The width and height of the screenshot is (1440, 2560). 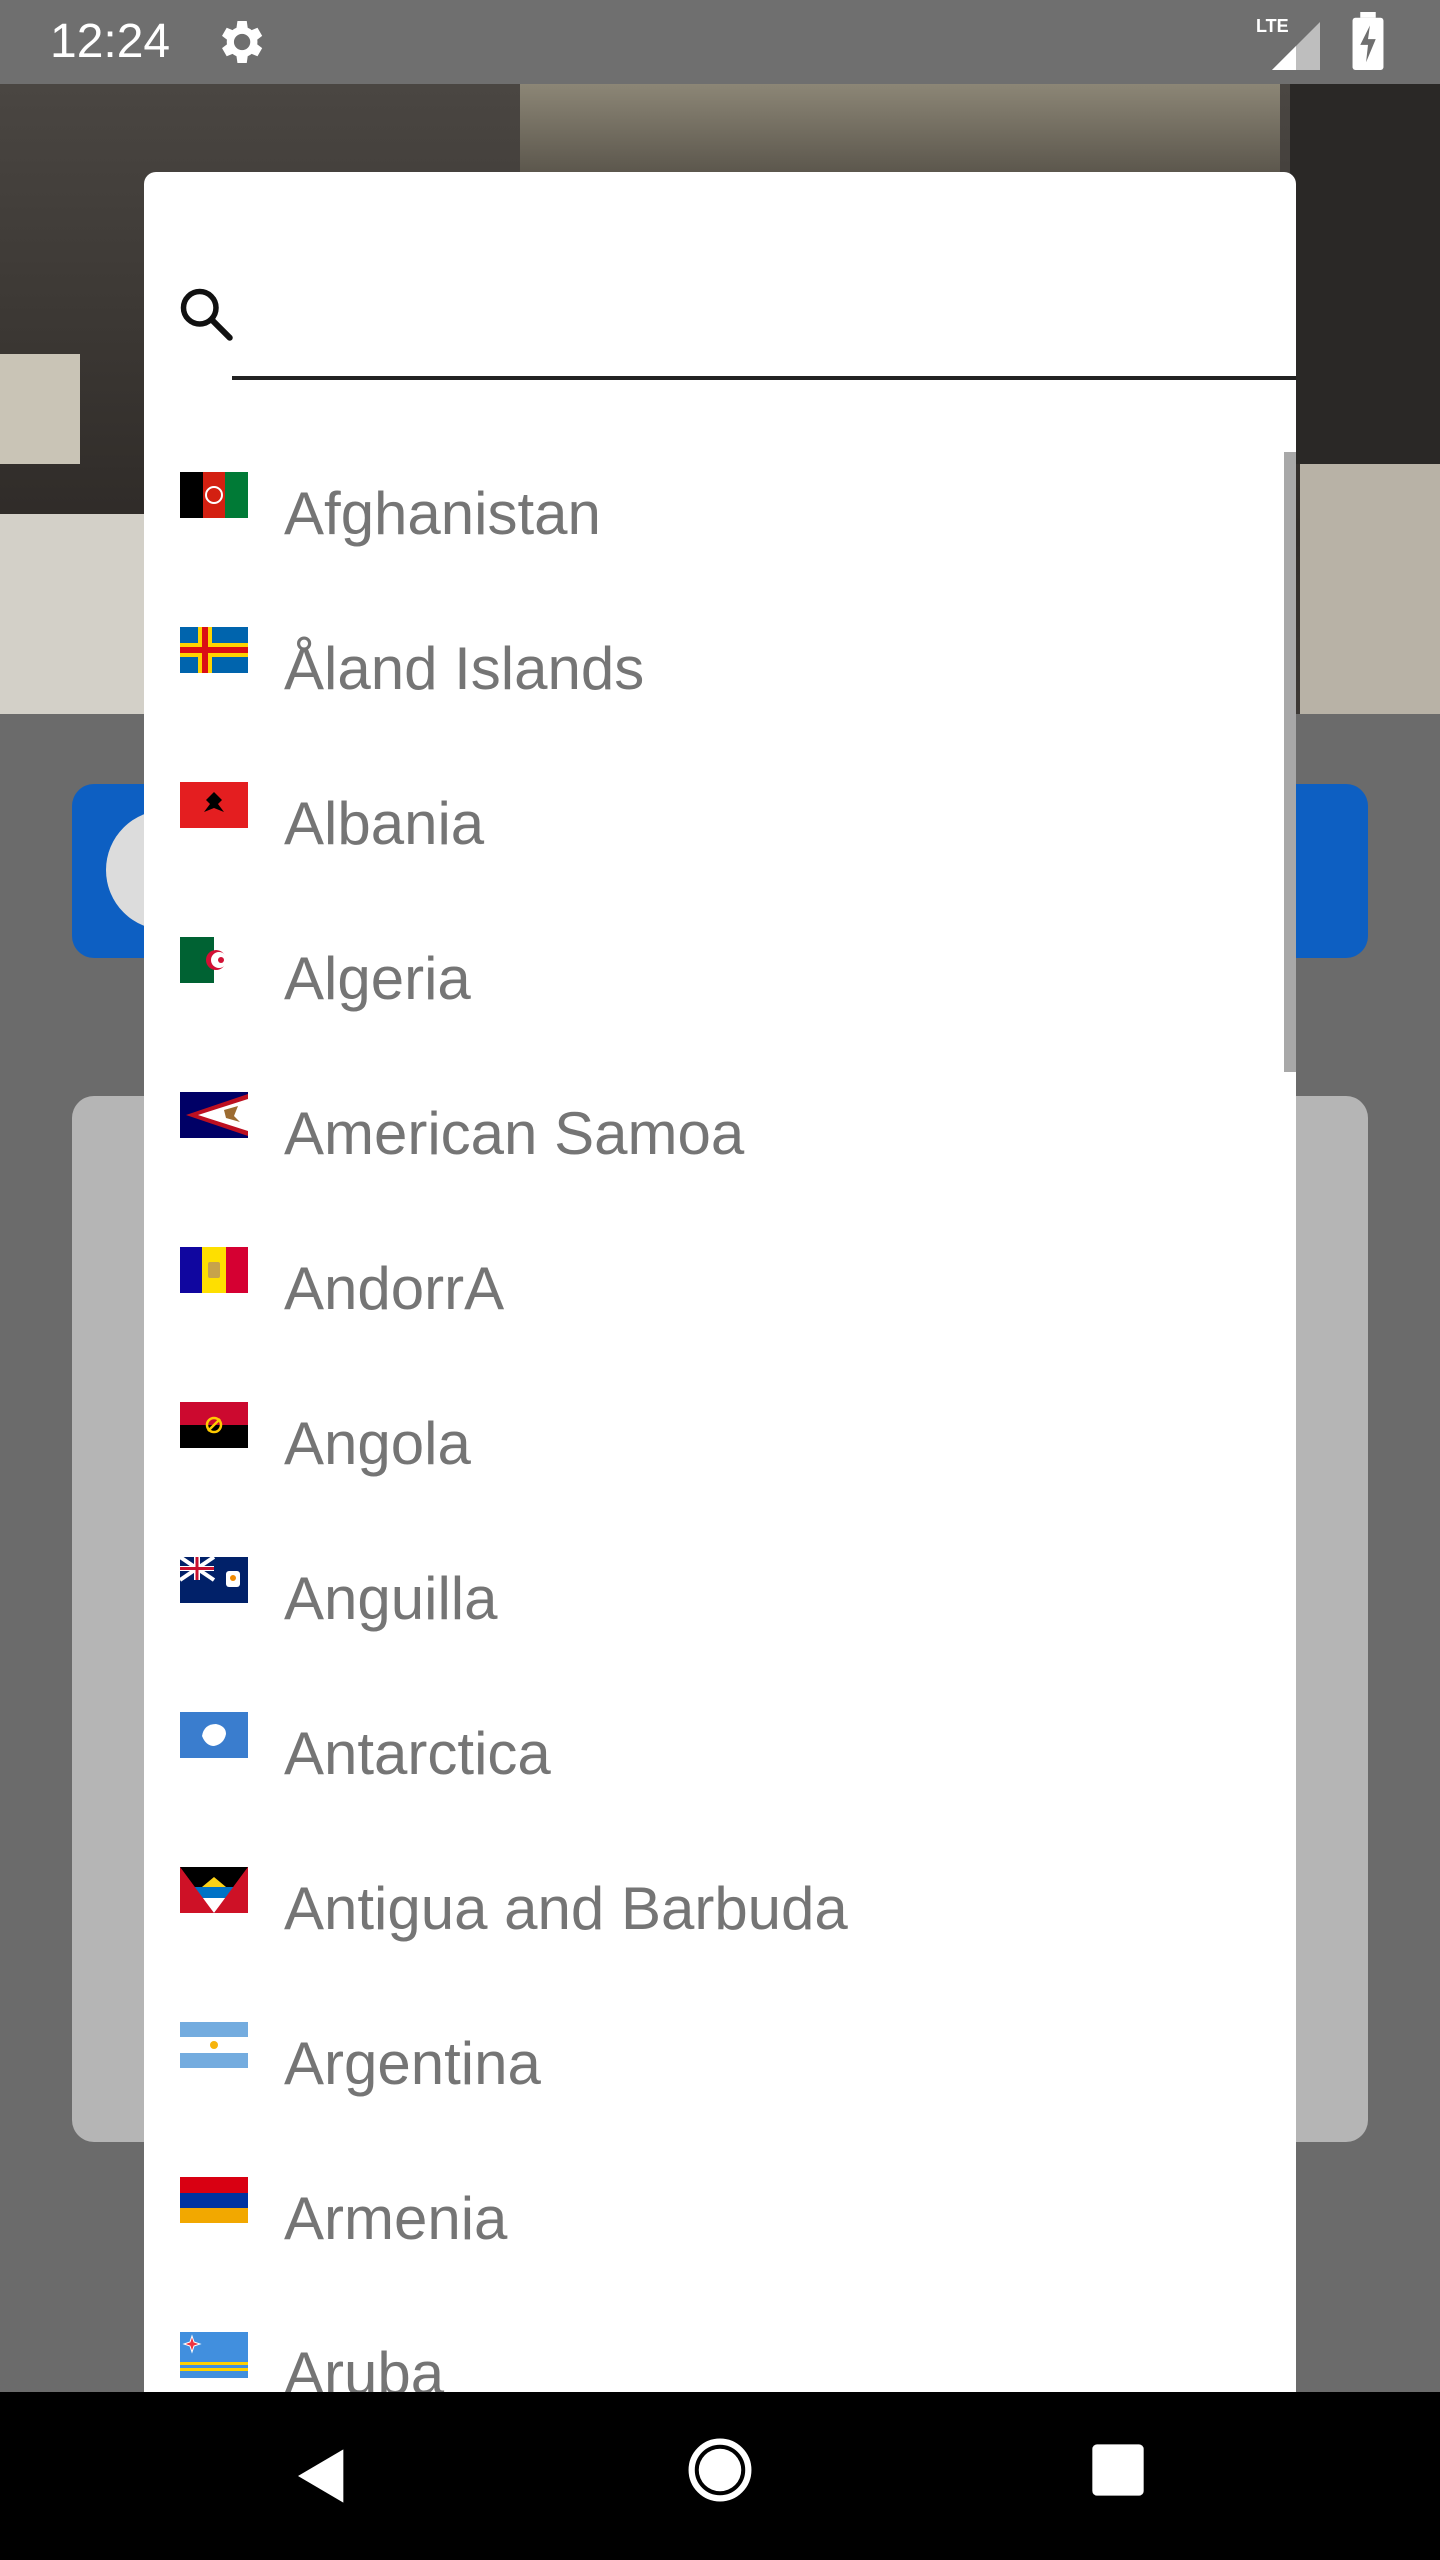 I want to click on algeria-flag-icon, so click(x=214, y=960).